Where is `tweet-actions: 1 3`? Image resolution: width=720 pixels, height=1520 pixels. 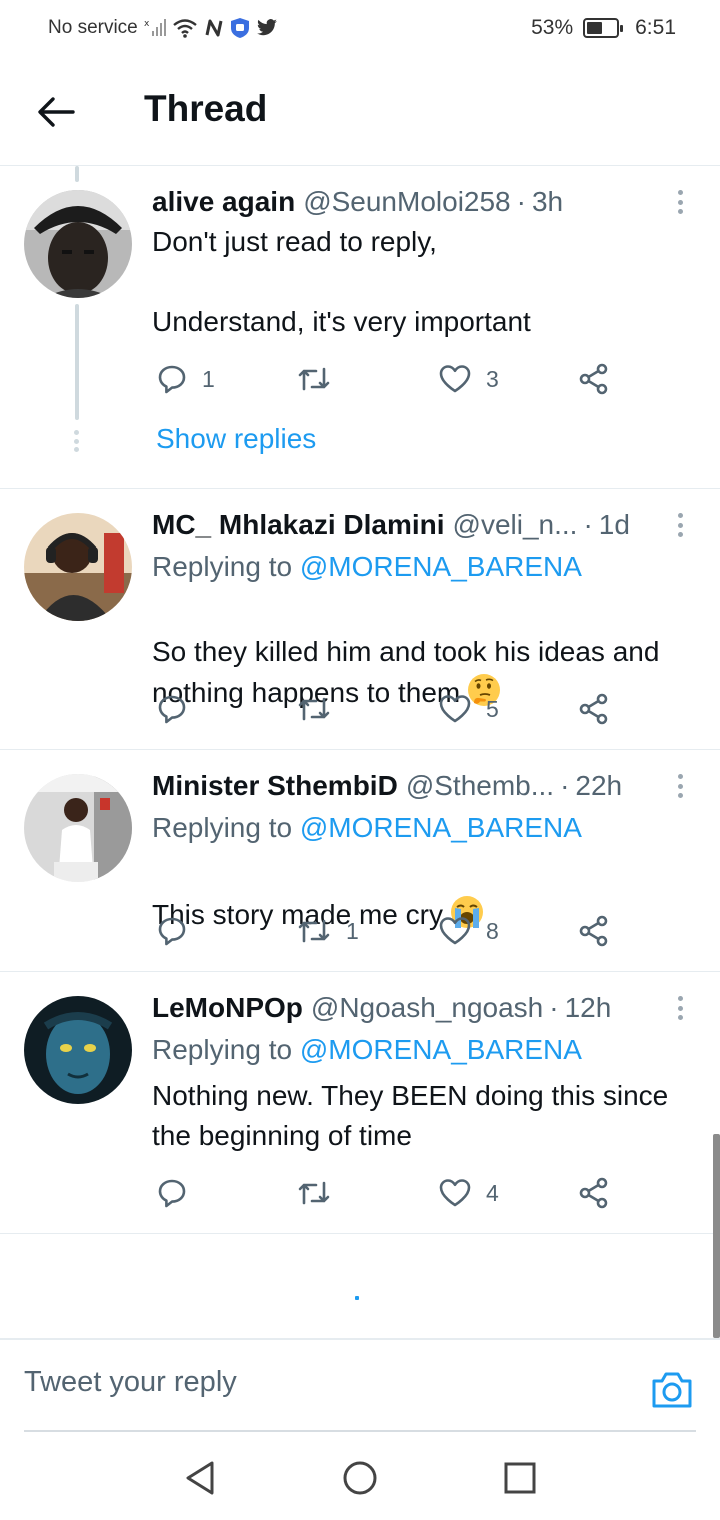
tweet-actions: 1 3 is located at coordinates (387, 379).